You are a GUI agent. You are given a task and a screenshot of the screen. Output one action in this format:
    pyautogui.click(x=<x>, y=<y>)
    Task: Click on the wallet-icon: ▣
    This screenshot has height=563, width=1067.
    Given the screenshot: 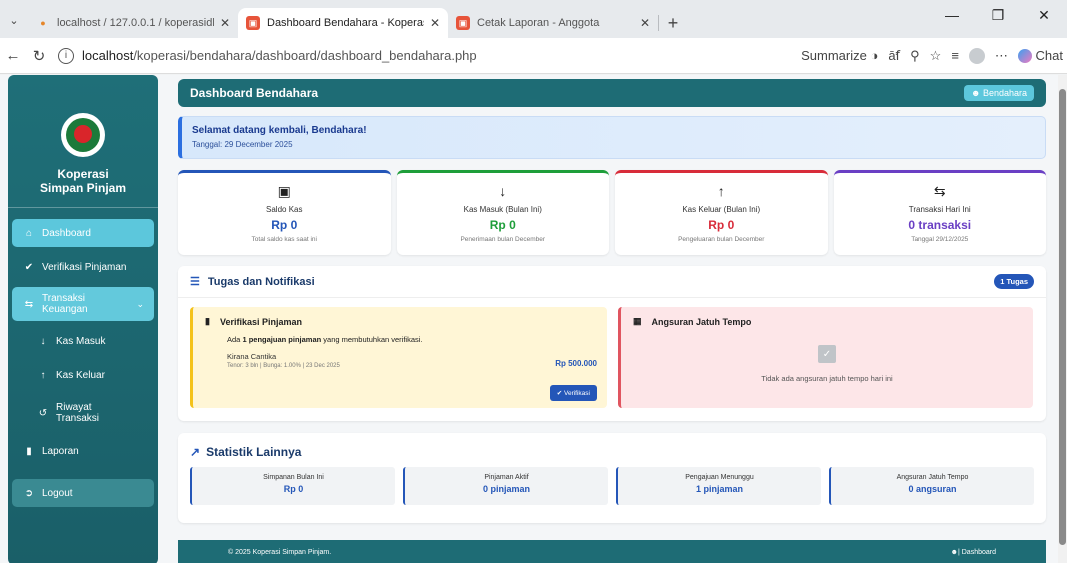 What is the action you would take?
    pyautogui.click(x=284, y=191)
    